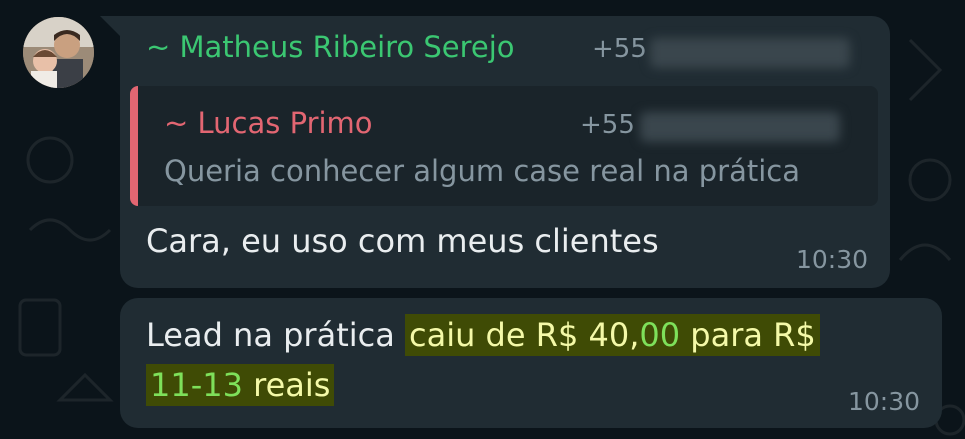  I want to click on bubble-tail, so click(111, 27).